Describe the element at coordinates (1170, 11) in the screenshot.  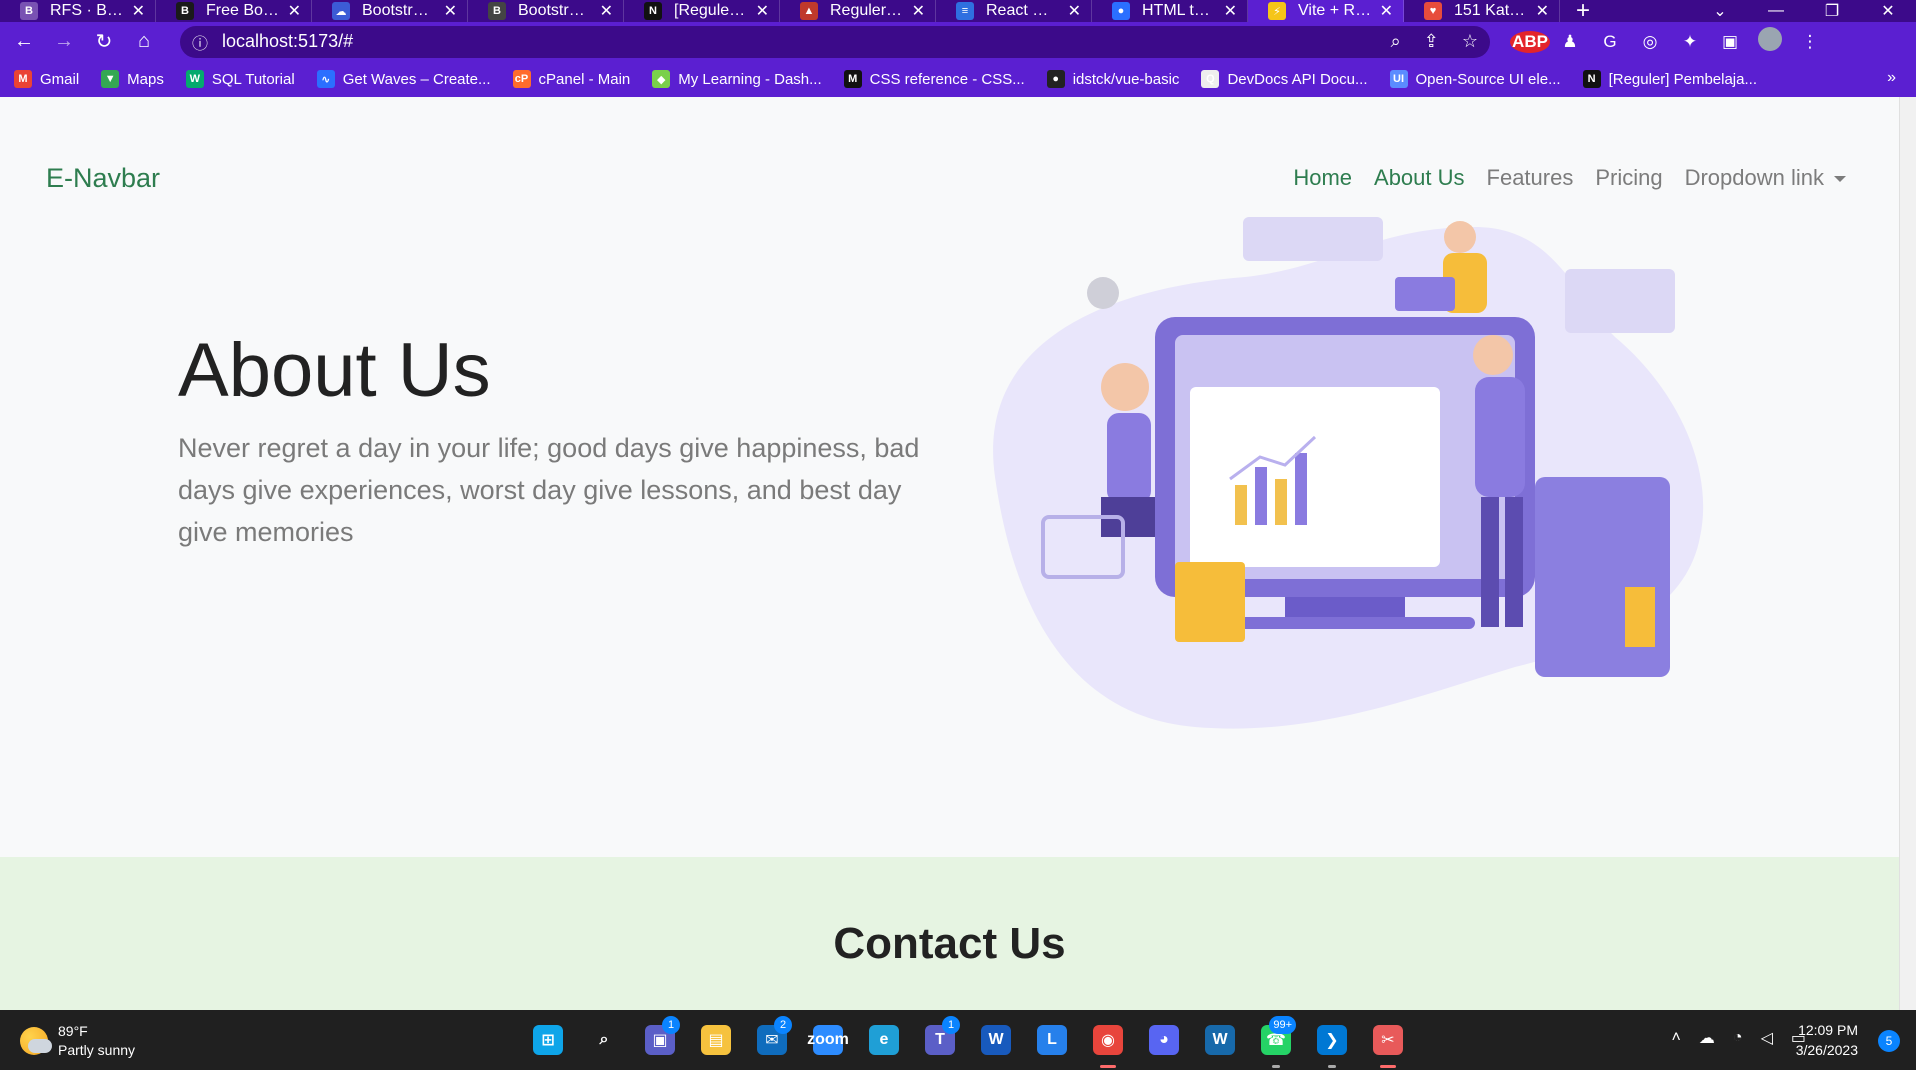
I see `browser-tab: ● HTML to JS ✕` at that location.